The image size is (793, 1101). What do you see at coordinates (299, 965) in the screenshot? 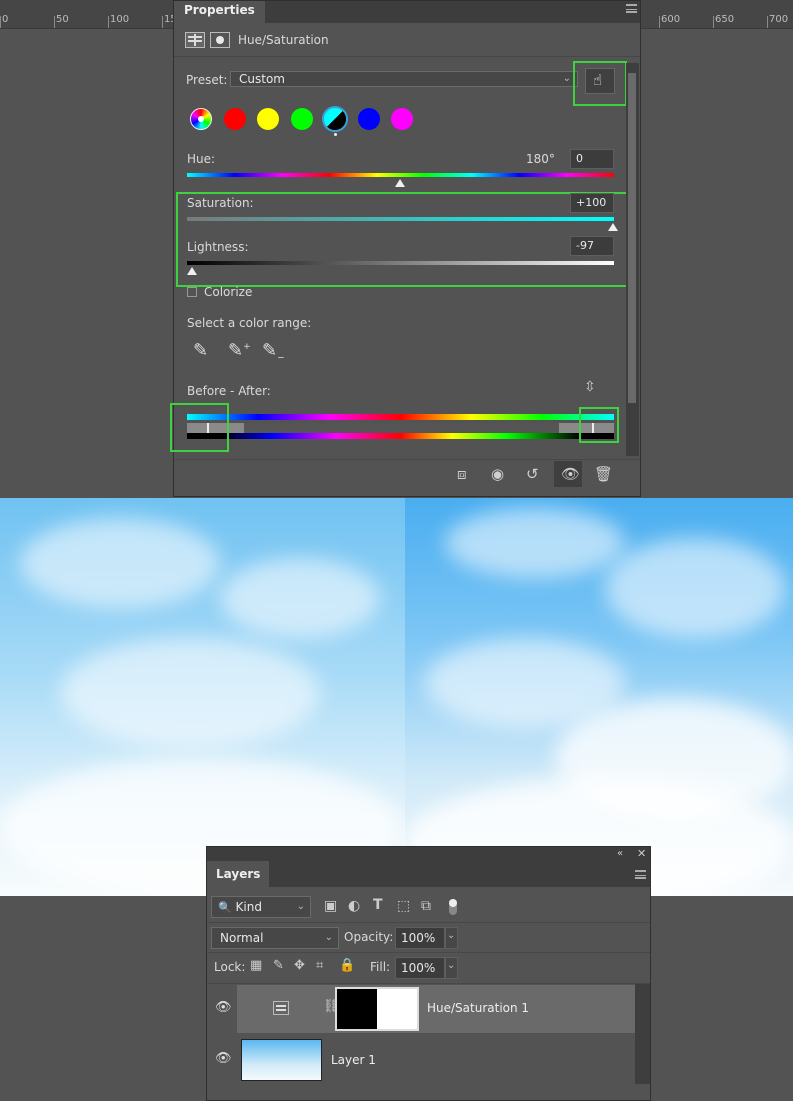
I see `lock-position-icon: ✥` at bounding box center [299, 965].